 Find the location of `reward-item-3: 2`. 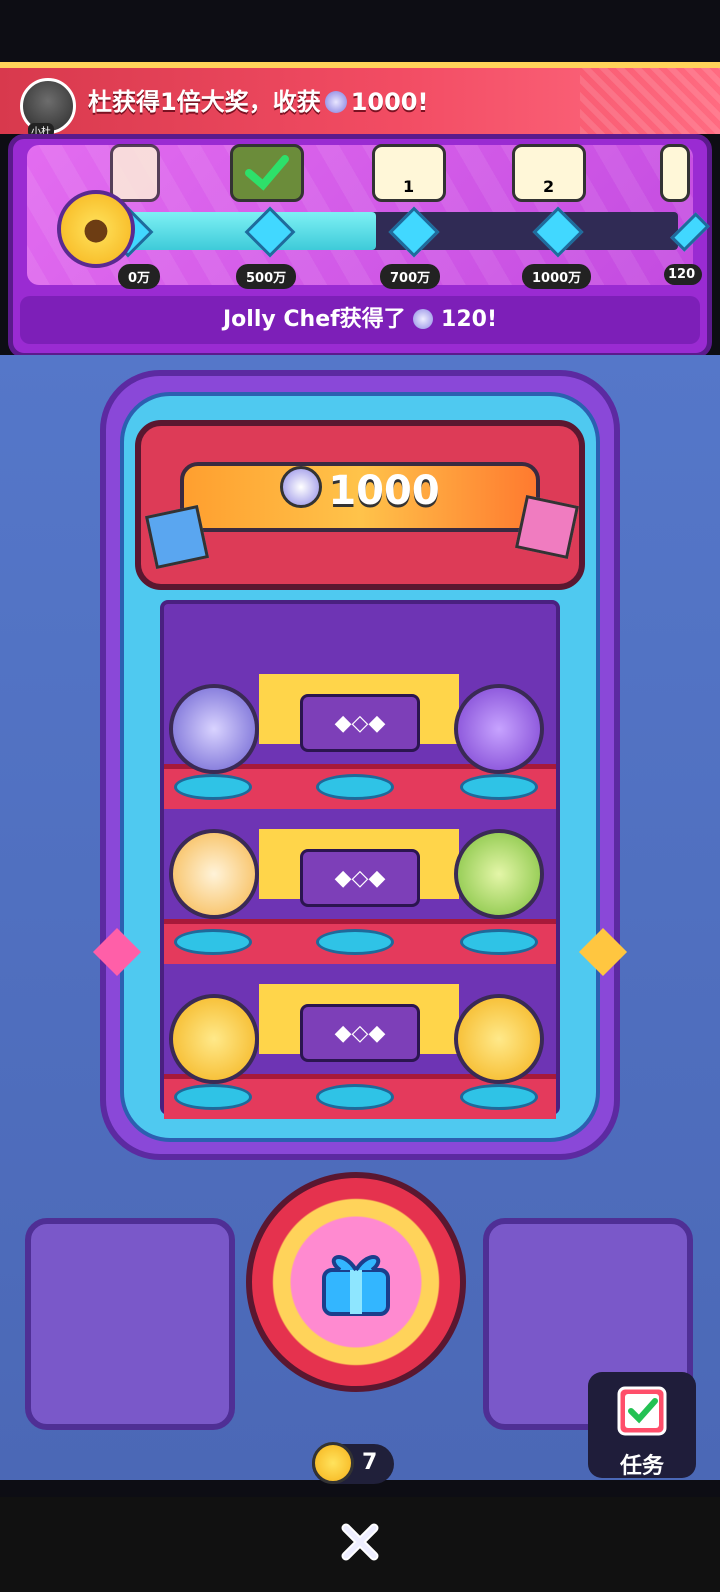

reward-item-3: 2 is located at coordinates (549, 173).